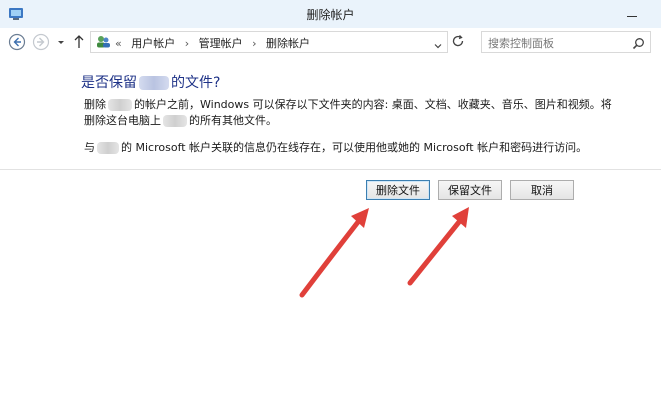  I want to click on up-arrow-icon, so click(79, 41).